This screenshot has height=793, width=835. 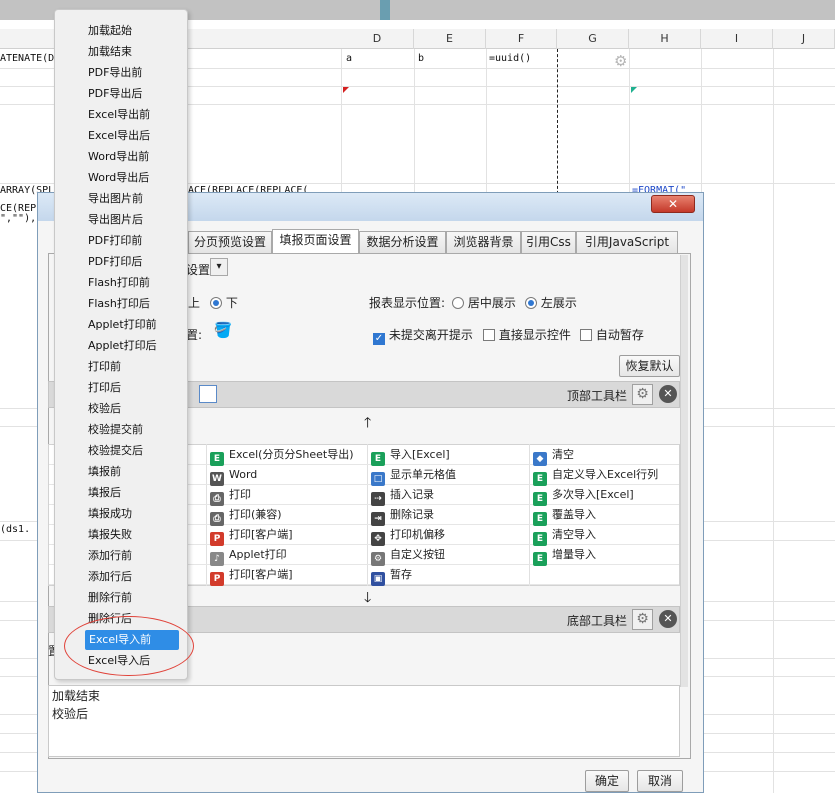 I want to click on restore-default-button: 恢复默认, so click(x=649, y=366).